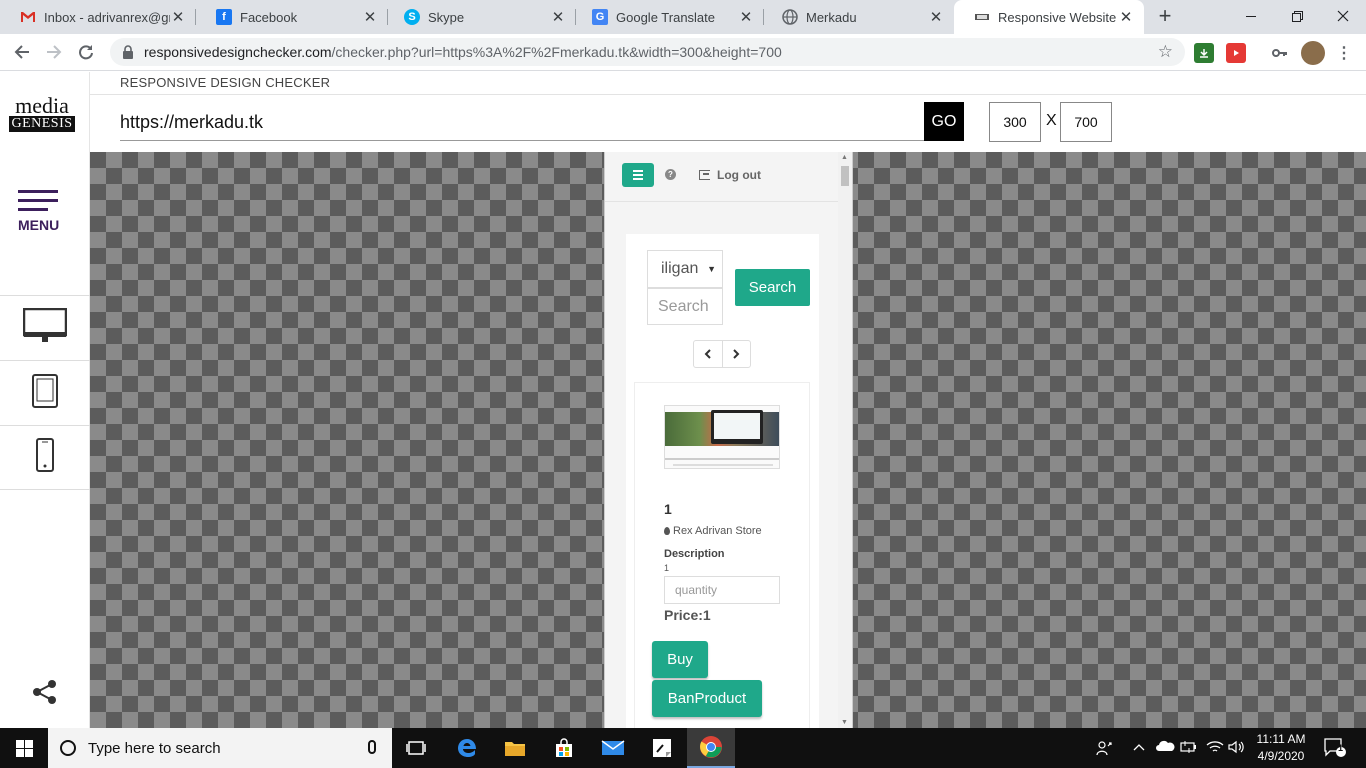 The height and width of the screenshot is (768, 1366). I want to click on site-navbar: ? Log out, so click(722, 177).